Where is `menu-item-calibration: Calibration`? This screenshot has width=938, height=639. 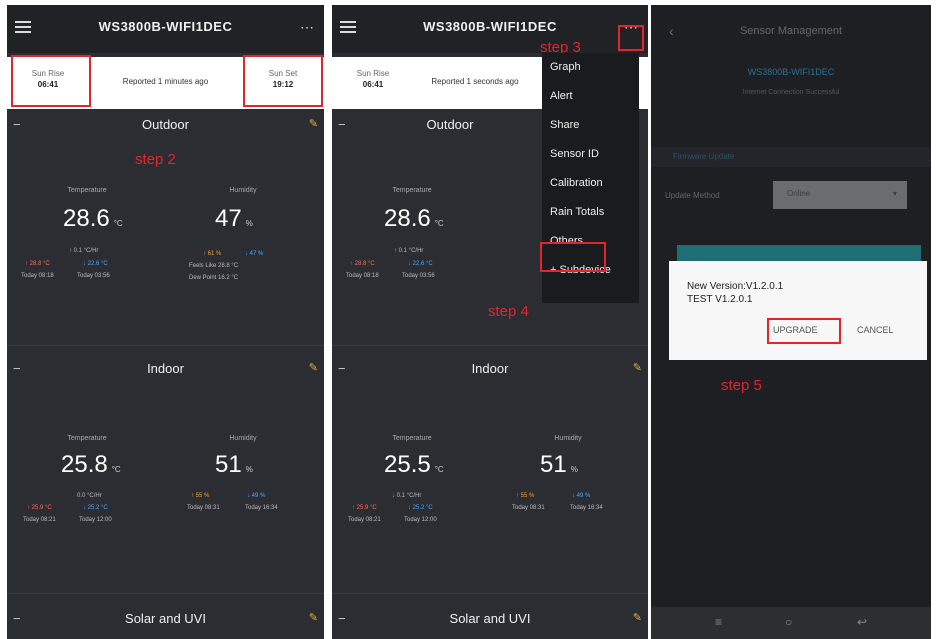 menu-item-calibration: Calibration is located at coordinates (590, 183).